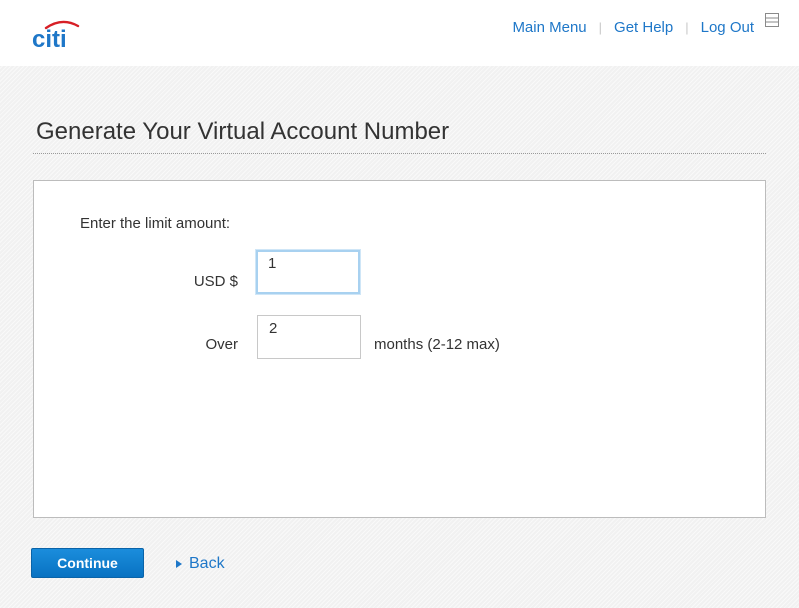 This screenshot has height=608, width=799. I want to click on header: citi Main Menu | Get Help | Log Out, so click(399, 33).